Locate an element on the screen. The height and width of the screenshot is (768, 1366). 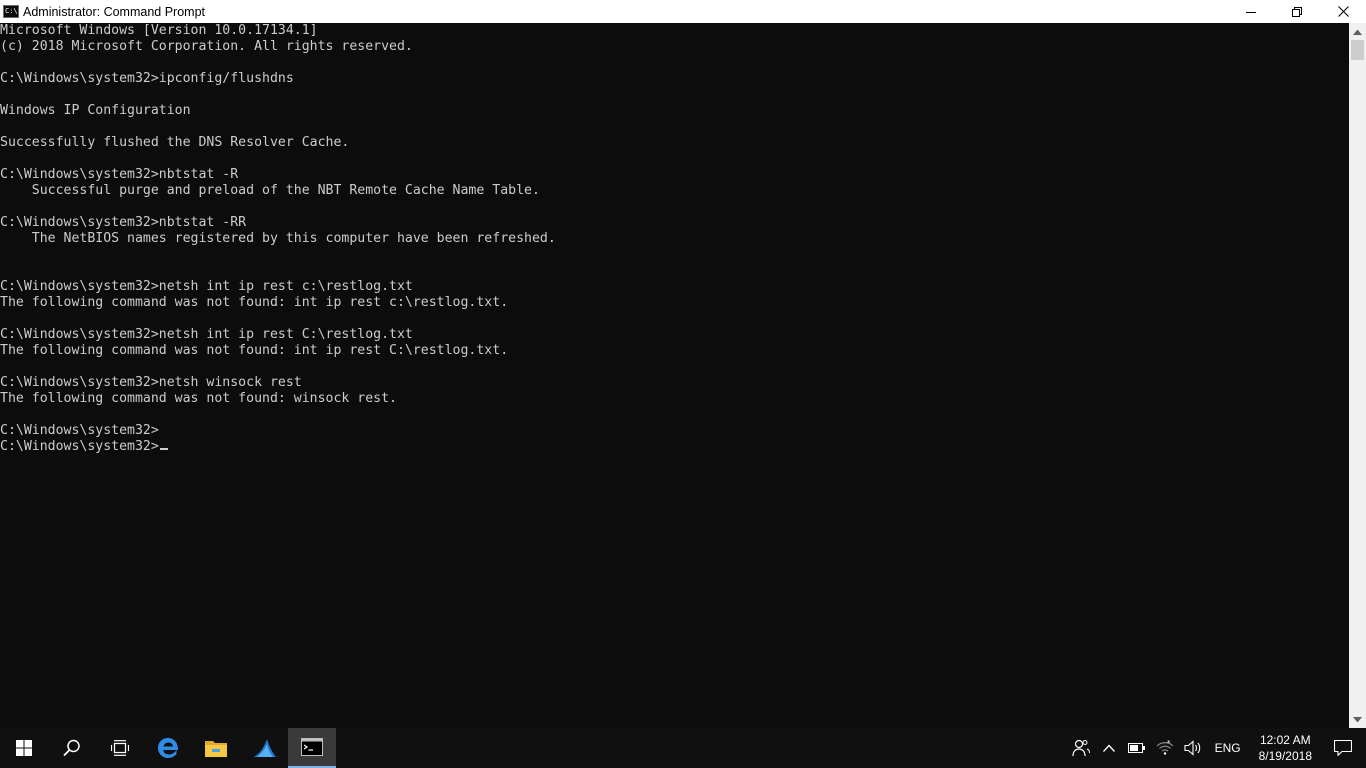
text-cursor is located at coordinates (163, 449).